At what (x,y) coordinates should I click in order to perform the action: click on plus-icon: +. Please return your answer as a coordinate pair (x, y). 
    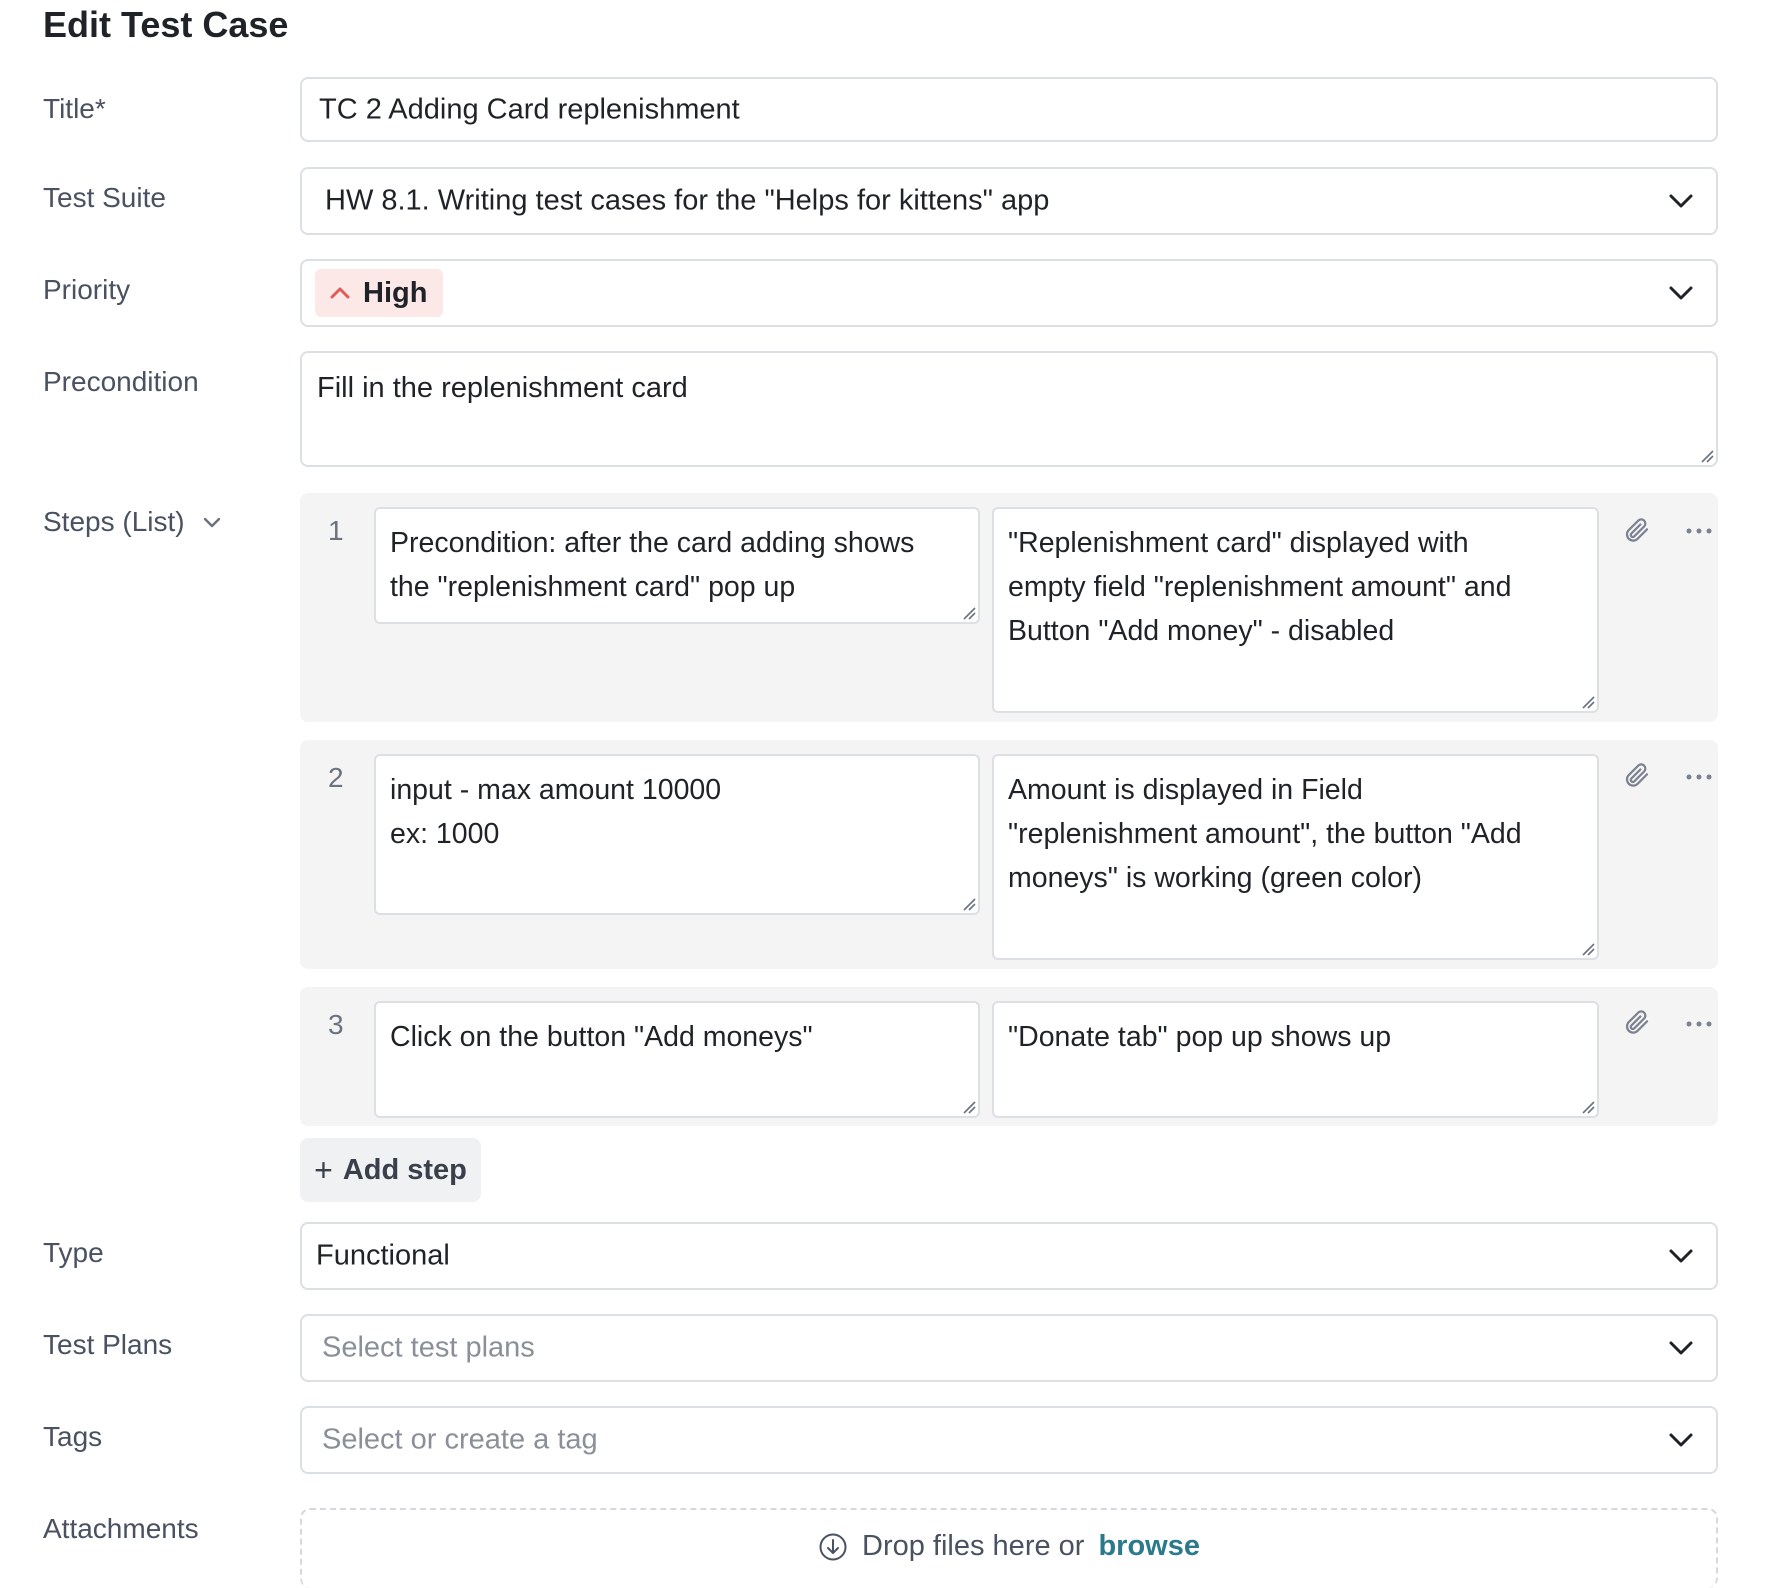
    Looking at the image, I should click on (323, 1169).